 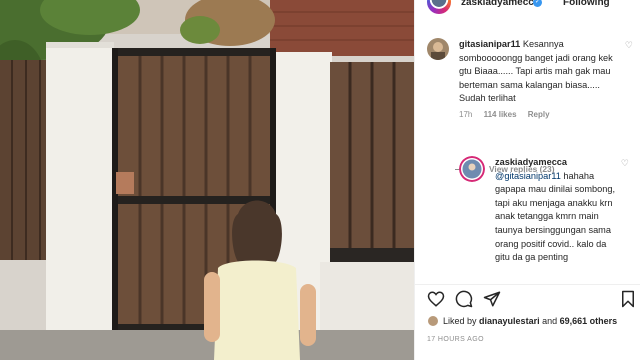 What do you see at coordinates (433, 321) in the screenshot?
I see `liker-avatar` at bounding box center [433, 321].